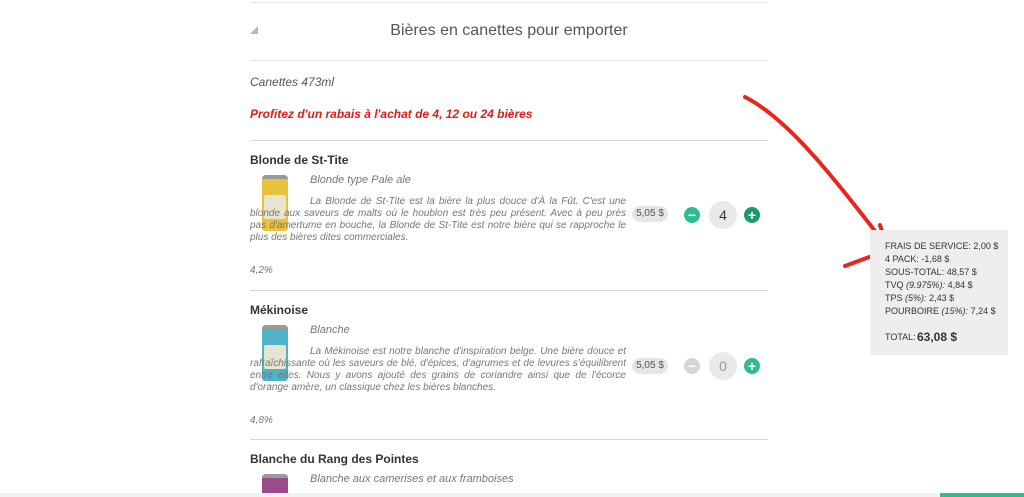 Image resolution: width=1024 pixels, height=497 pixels. What do you see at coordinates (917, 259) in the screenshot?
I see `pack-discount-line: 4 PACK: -1,68 $` at bounding box center [917, 259].